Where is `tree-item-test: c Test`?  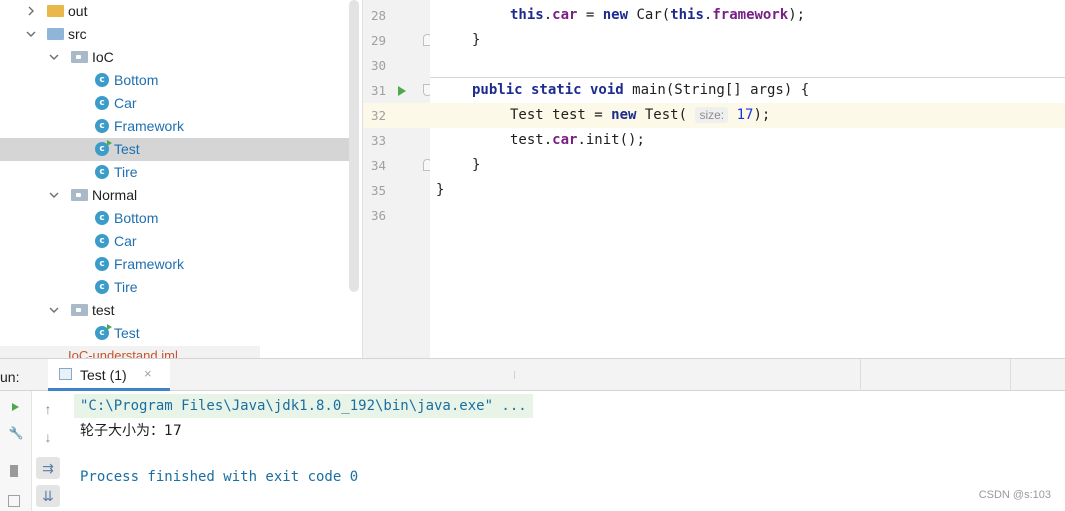 tree-item-test: c Test is located at coordinates (181, 333).